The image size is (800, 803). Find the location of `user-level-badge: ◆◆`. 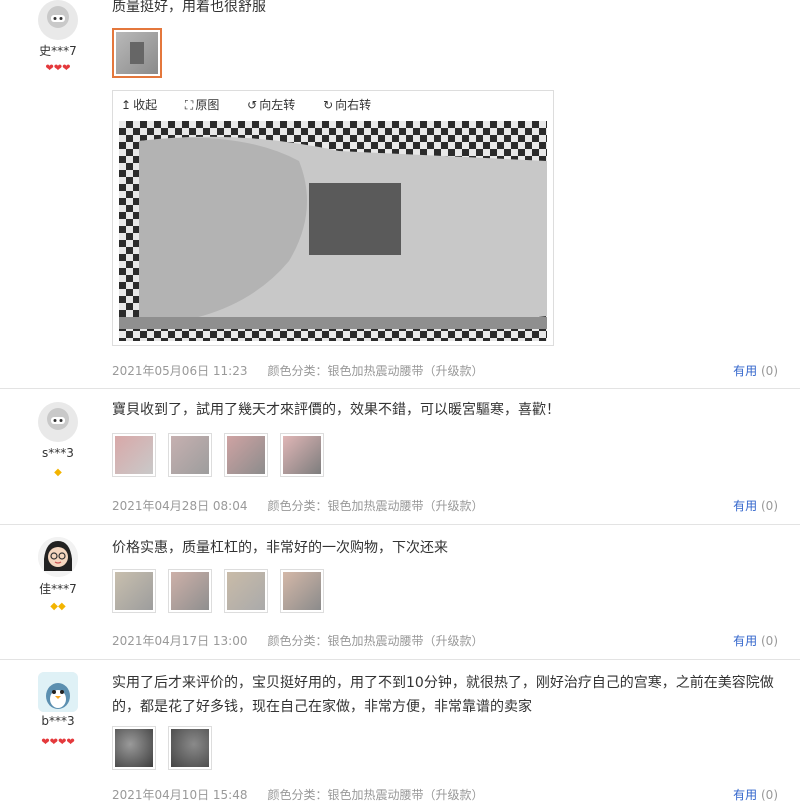

user-level-badge: ◆◆ is located at coordinates (58, 606).